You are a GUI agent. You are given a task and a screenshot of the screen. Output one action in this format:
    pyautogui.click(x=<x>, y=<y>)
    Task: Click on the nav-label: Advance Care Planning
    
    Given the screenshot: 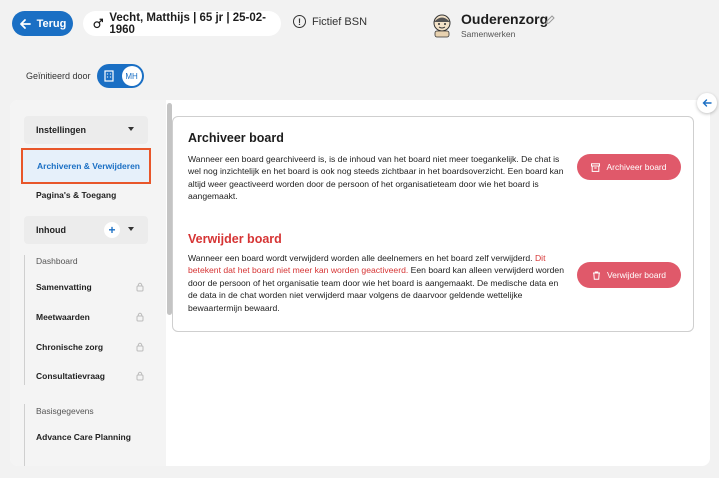 What is the action you would take?
    pyautogui.click(x=83, y=437)
    